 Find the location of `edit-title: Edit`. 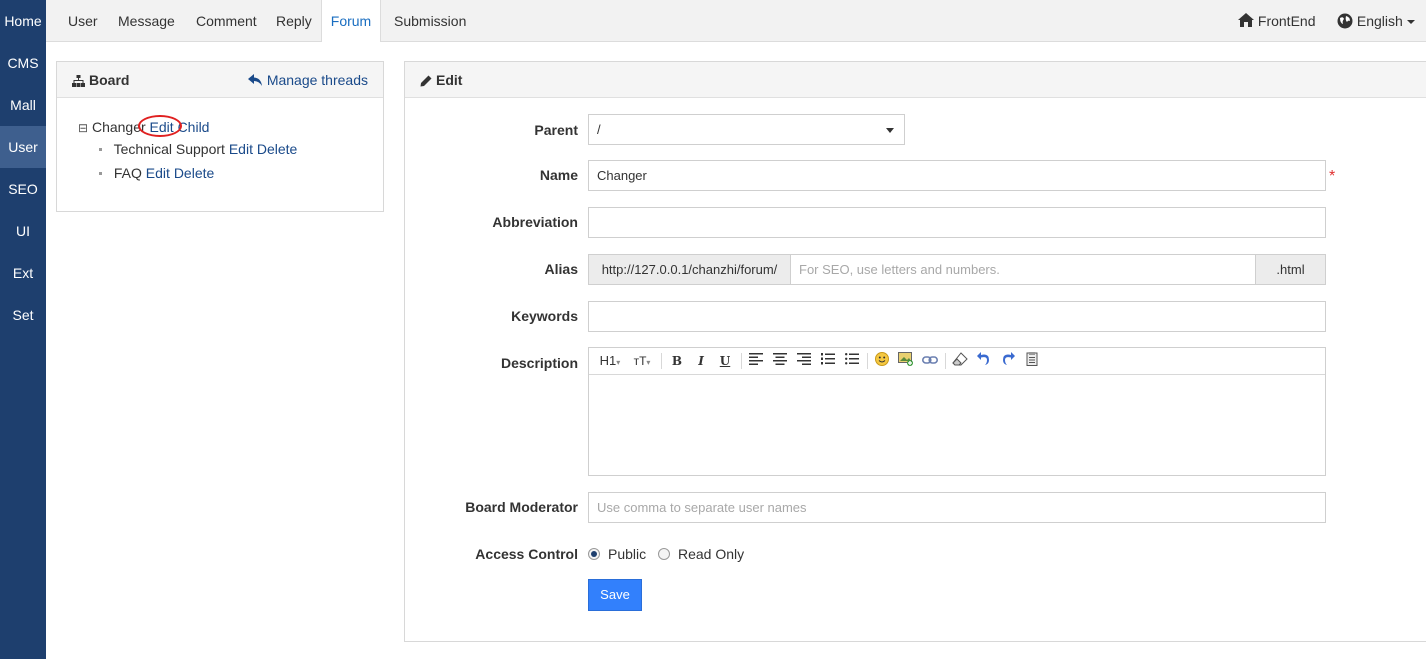

edit-title: Edit is located at coordinates (441, 80).